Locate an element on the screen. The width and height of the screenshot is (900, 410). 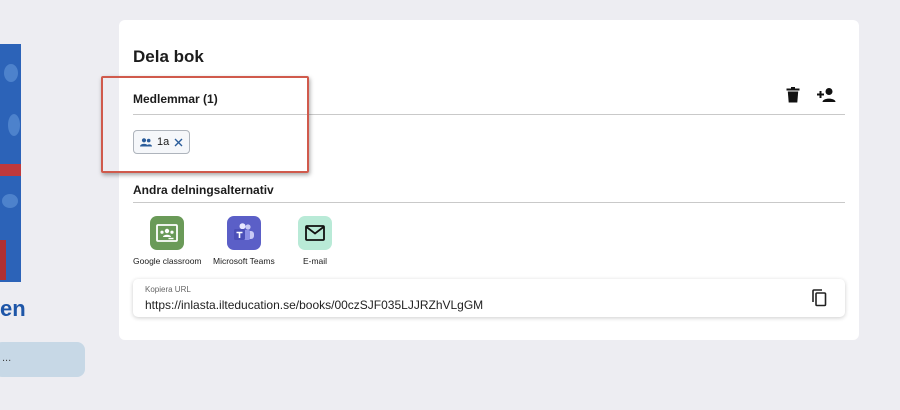
copy-url-label: Kopiera URL is located at coordinates (168, 289).